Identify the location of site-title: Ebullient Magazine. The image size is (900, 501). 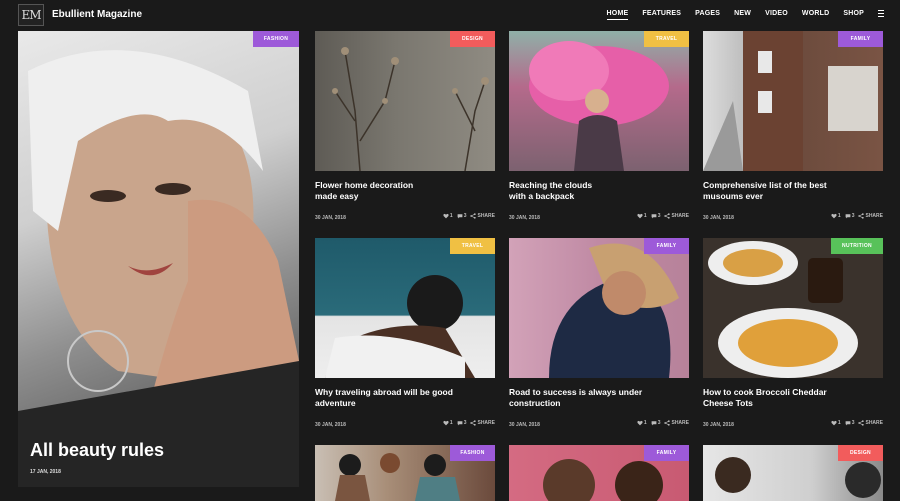
(97, 14).